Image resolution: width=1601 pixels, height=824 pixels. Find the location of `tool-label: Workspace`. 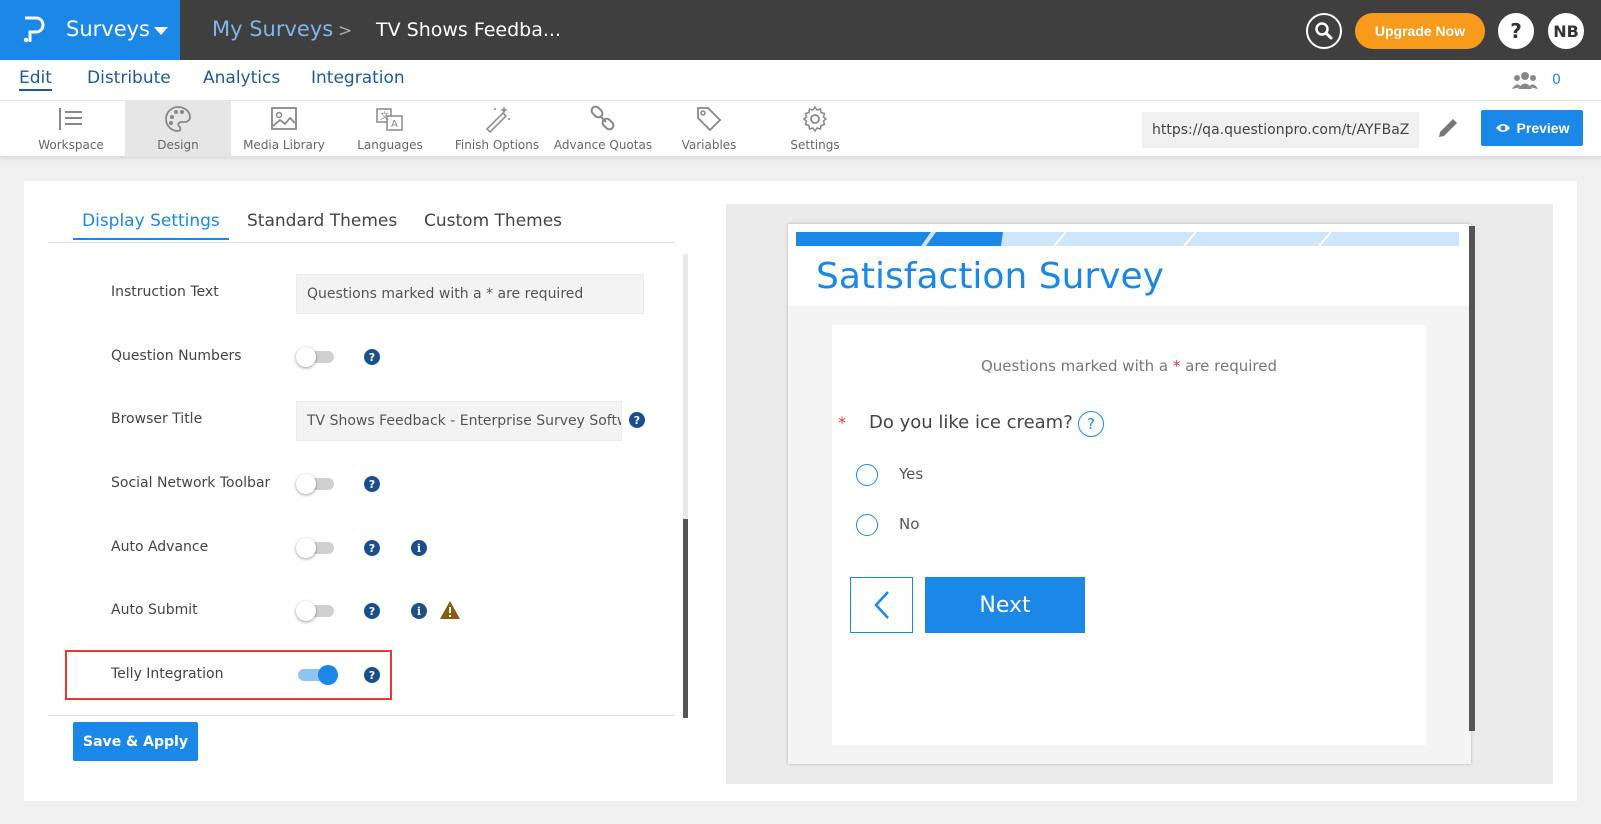

tool-label: Workspace is located at coordinates (71, 145).